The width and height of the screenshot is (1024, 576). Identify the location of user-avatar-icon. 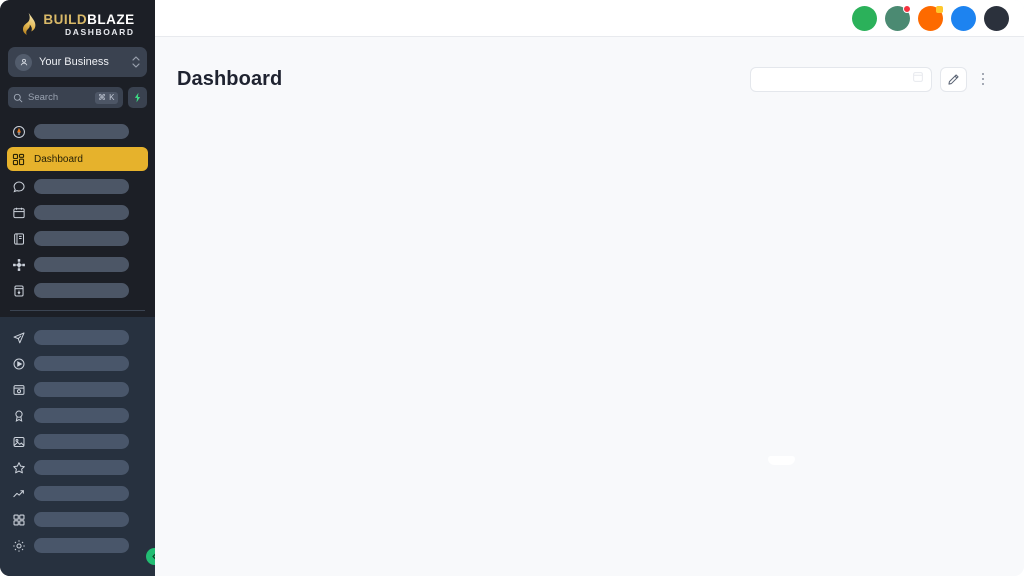
(23, 62).